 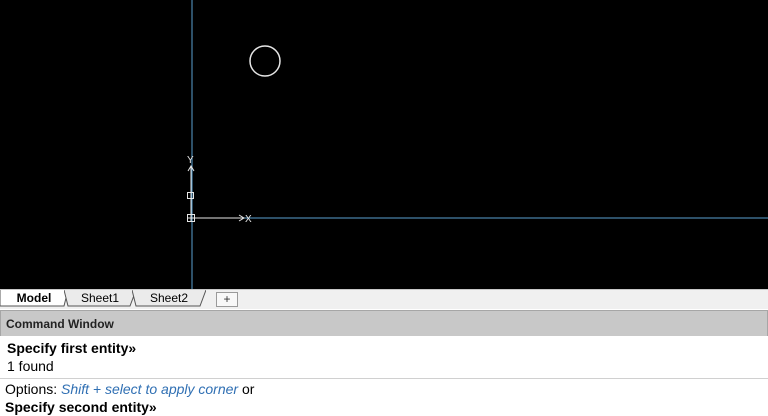 What do you see at coordinates (384, 357) in the screenshot?
I see `command-history: Specify first entity» 1 found` at bounding box center [384, 357].